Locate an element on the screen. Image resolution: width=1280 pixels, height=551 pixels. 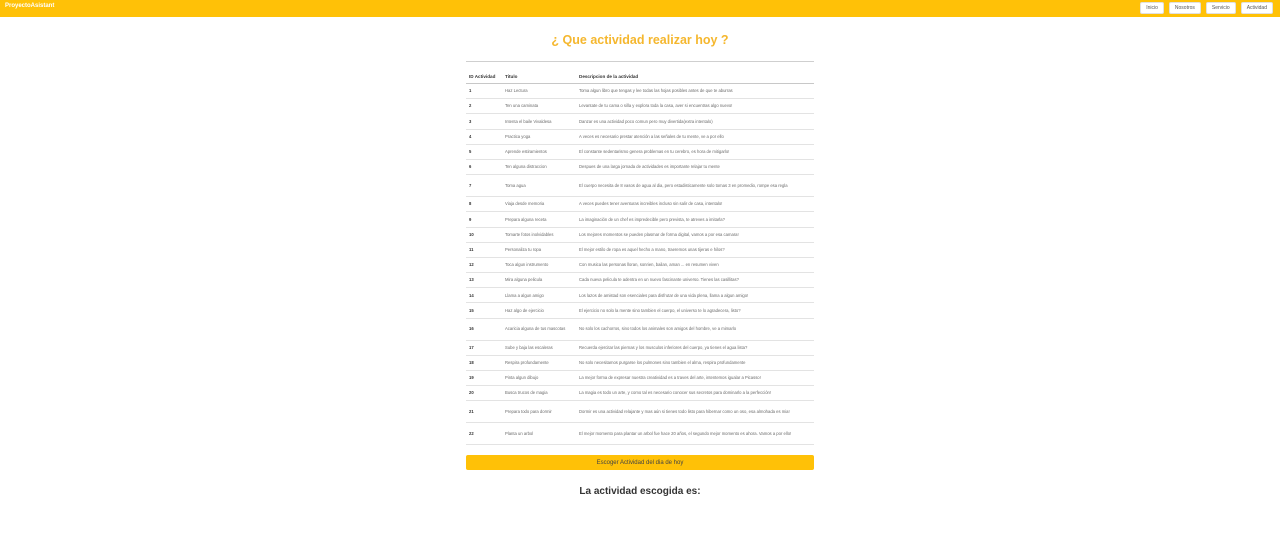
cell-id: 5 is located at coordinates (484, 152).